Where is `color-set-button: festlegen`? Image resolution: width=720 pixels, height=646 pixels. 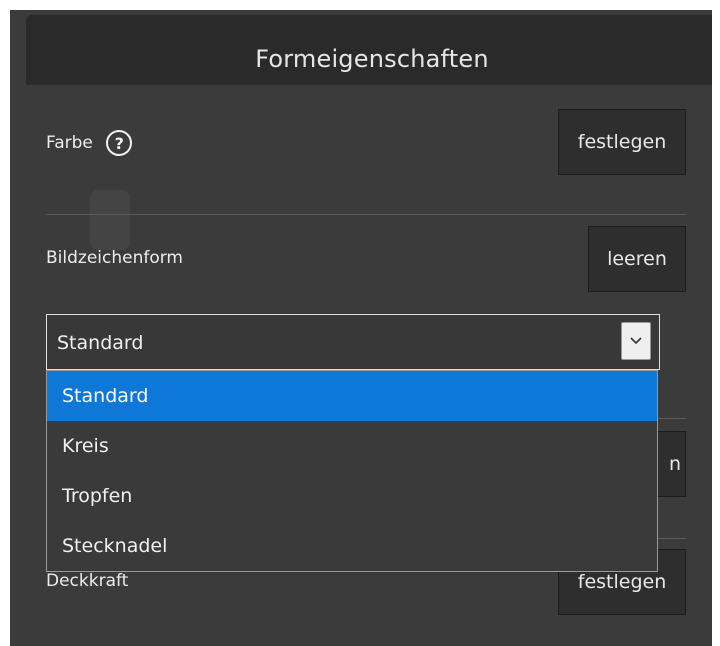 color-set-button: festlegen is located at coordinates (622, 142).